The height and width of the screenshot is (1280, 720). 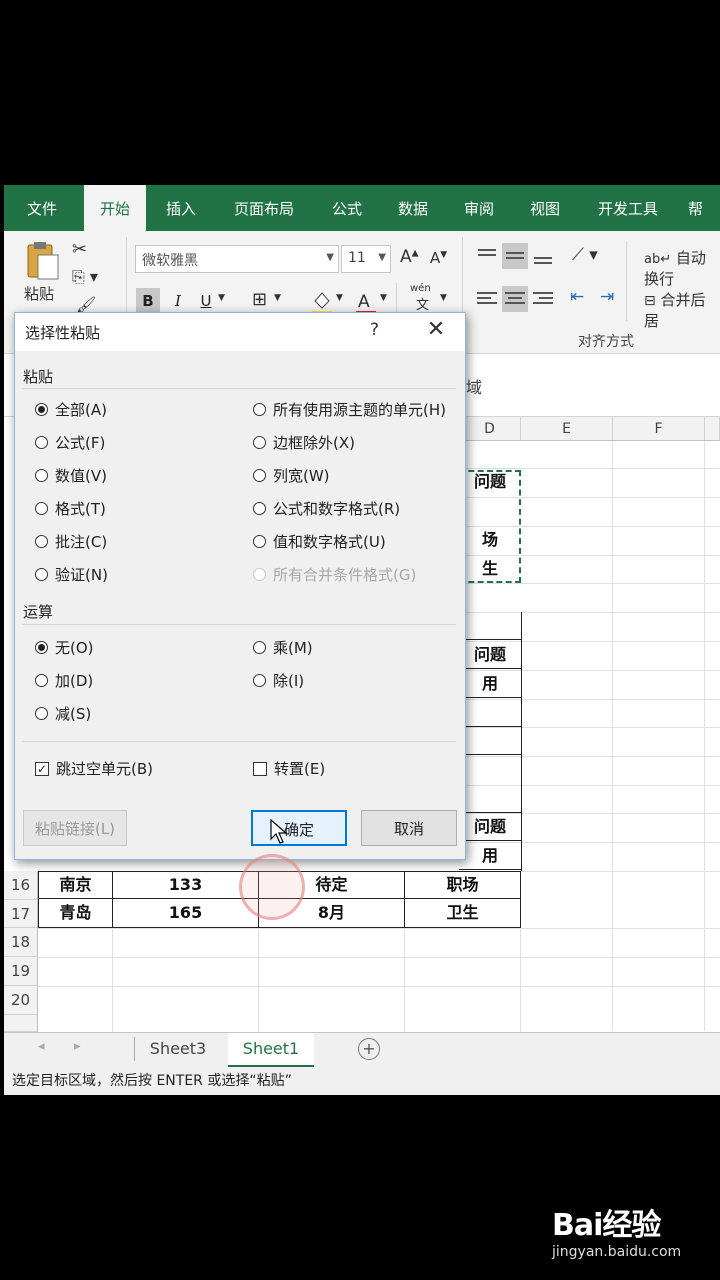 What do you see at coordinates (607, 297) in the screenshot?
I see `increase-indent-icon: ⇥` at bounding box center [607, 297].